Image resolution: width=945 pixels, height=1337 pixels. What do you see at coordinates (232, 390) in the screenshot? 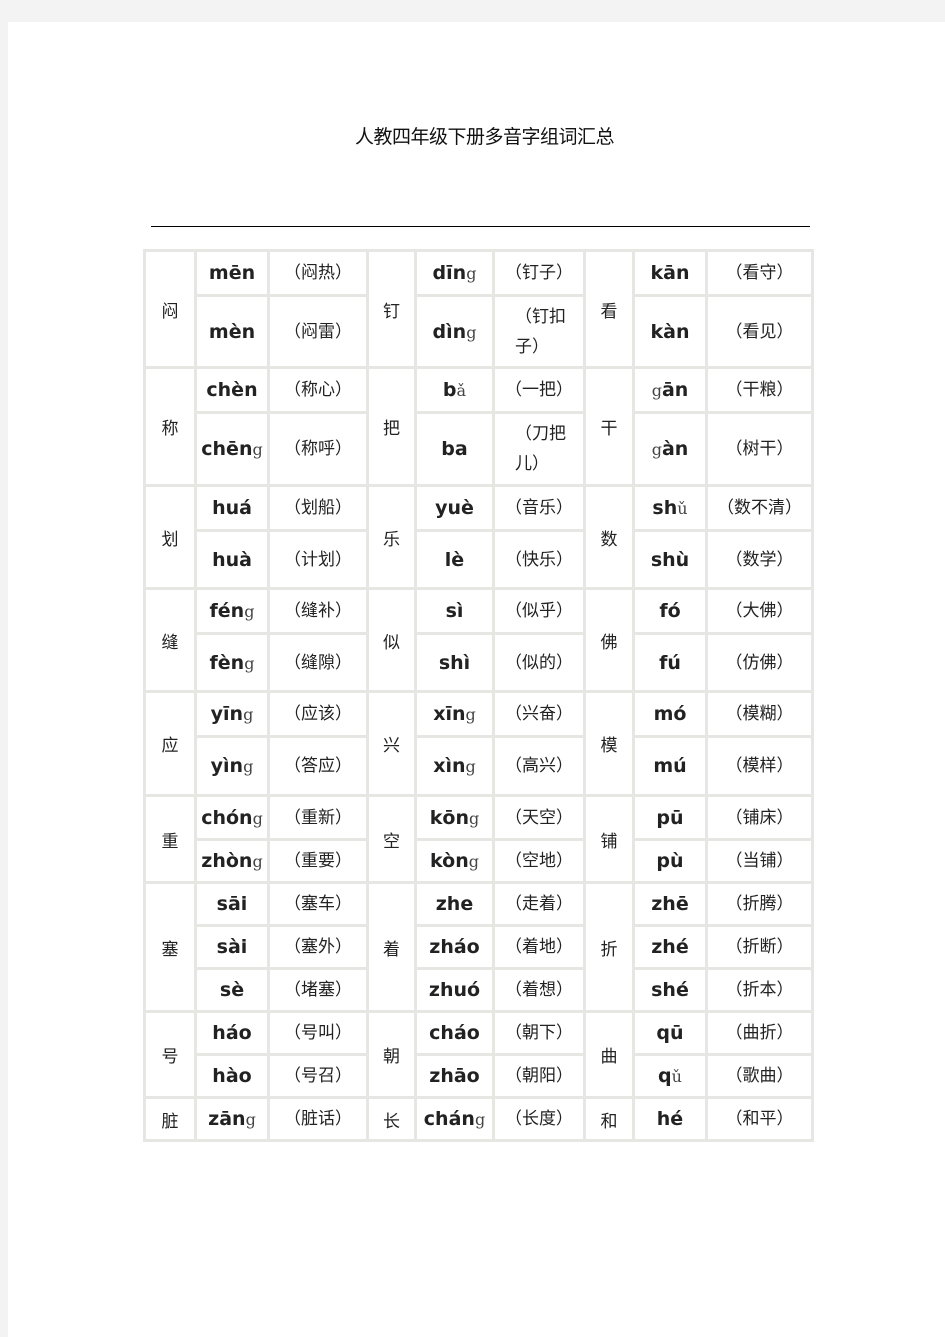
I see `pinyin-reading: chèn` at bounding box center [232, 390].